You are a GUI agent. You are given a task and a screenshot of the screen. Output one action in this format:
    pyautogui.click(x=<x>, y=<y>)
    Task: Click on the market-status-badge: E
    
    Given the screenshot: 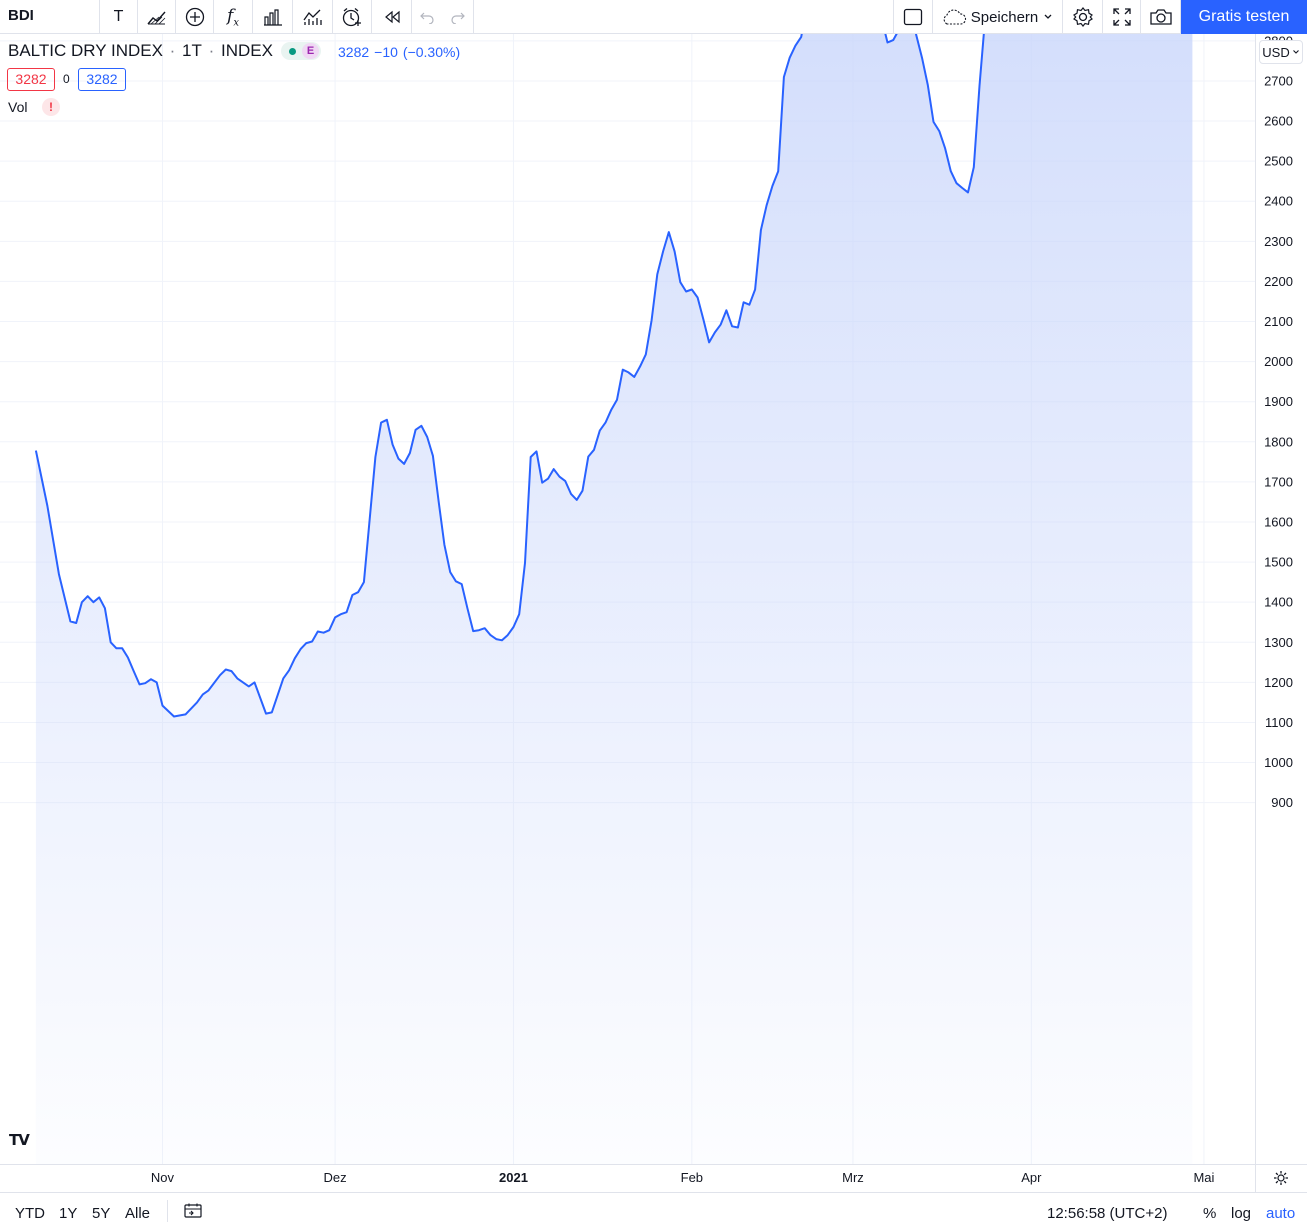 What is the action you would take?
    pyautogui.click(x=301, y=51)
    